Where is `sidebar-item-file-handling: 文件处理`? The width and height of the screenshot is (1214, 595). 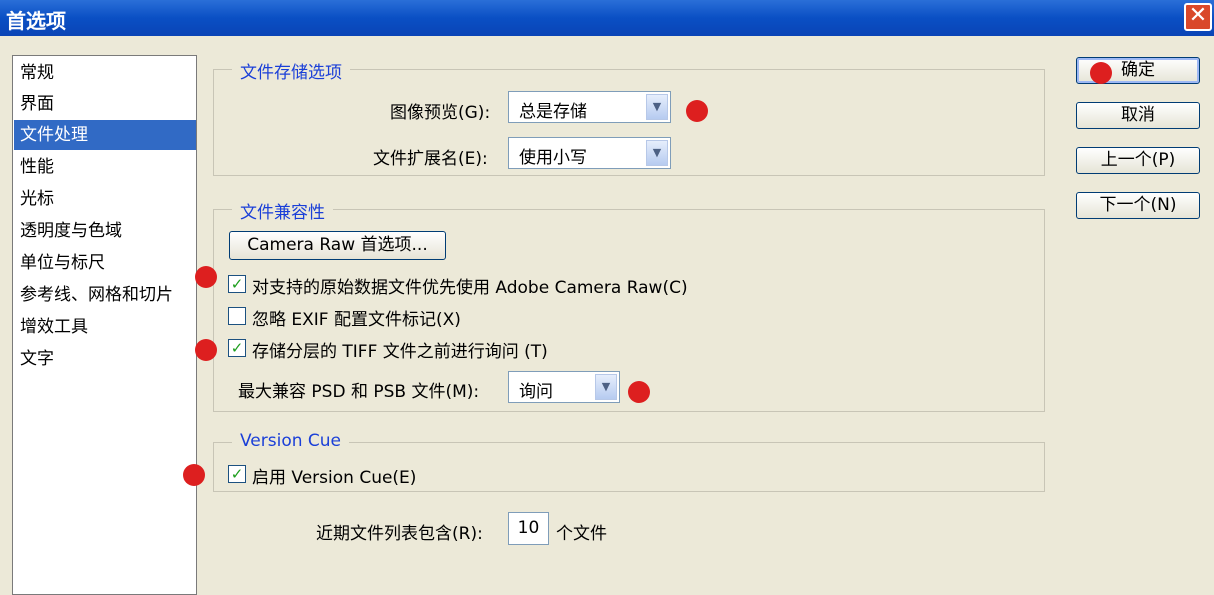 sidebar-item-file-handling: 文件处理 is located at coordinates (105, 135).